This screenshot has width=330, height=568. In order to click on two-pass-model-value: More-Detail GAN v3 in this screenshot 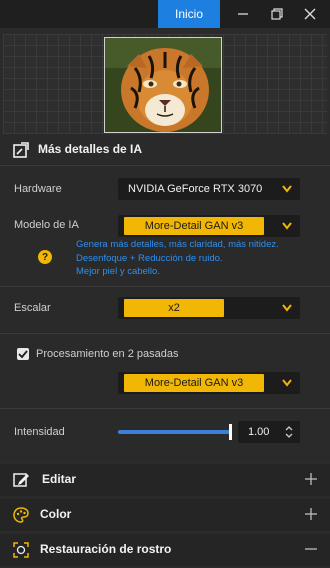, I will do `click(194, 383)`.